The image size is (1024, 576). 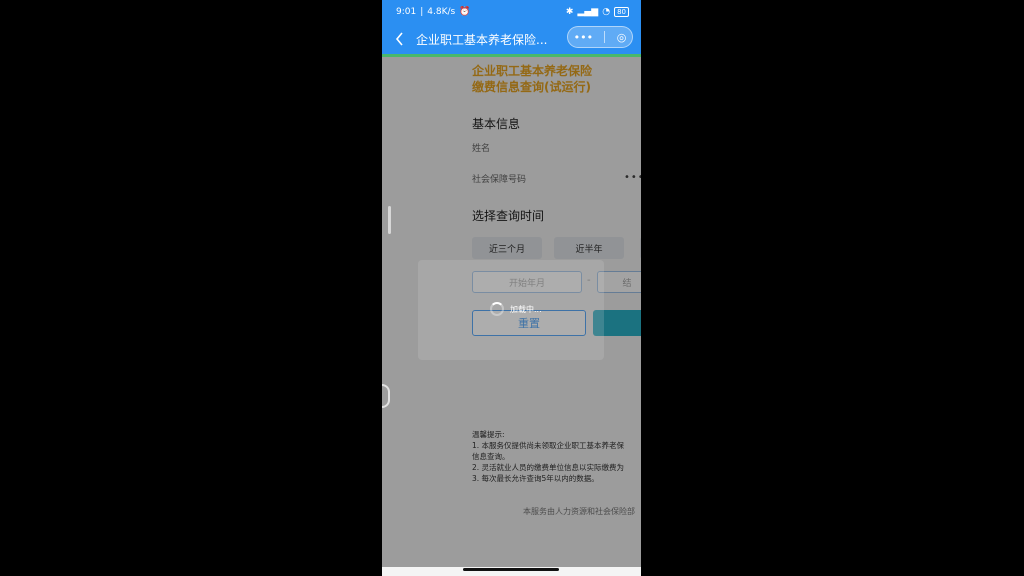 I want to click on status-time: 9:01, so click(x=406, y=12).